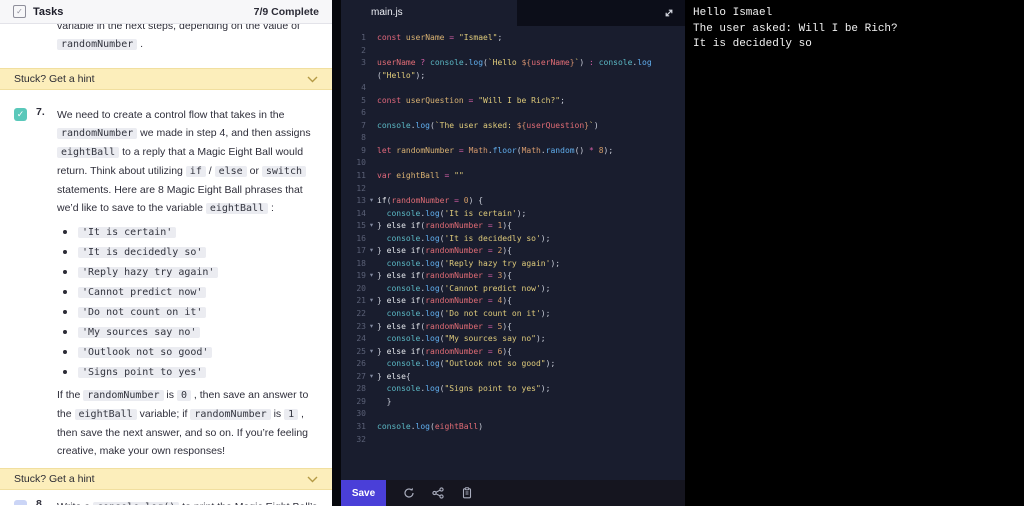 Image resolution: width=1024 pixels, height=506 pixels. I want to click on share-icon, so click(438, 493).